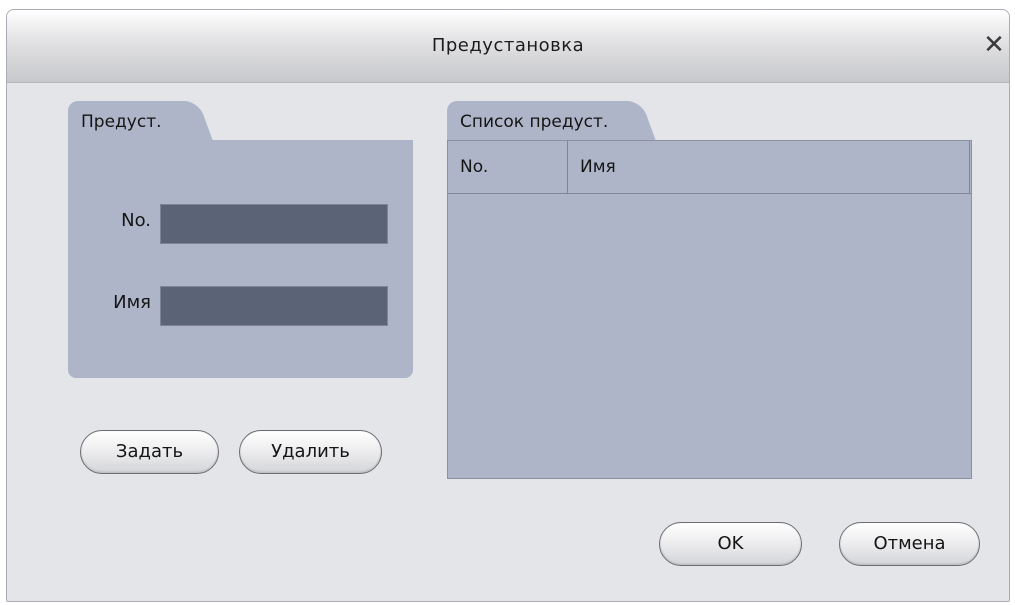 The image size is (1015, 605). I want to click on tab-preset-label: Предуст., so click(121, 122).